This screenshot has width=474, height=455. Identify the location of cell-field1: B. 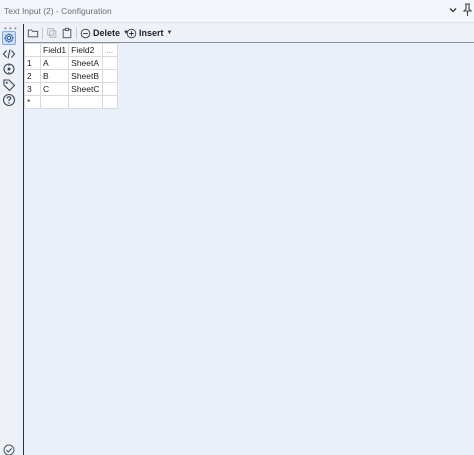
(54, 76).